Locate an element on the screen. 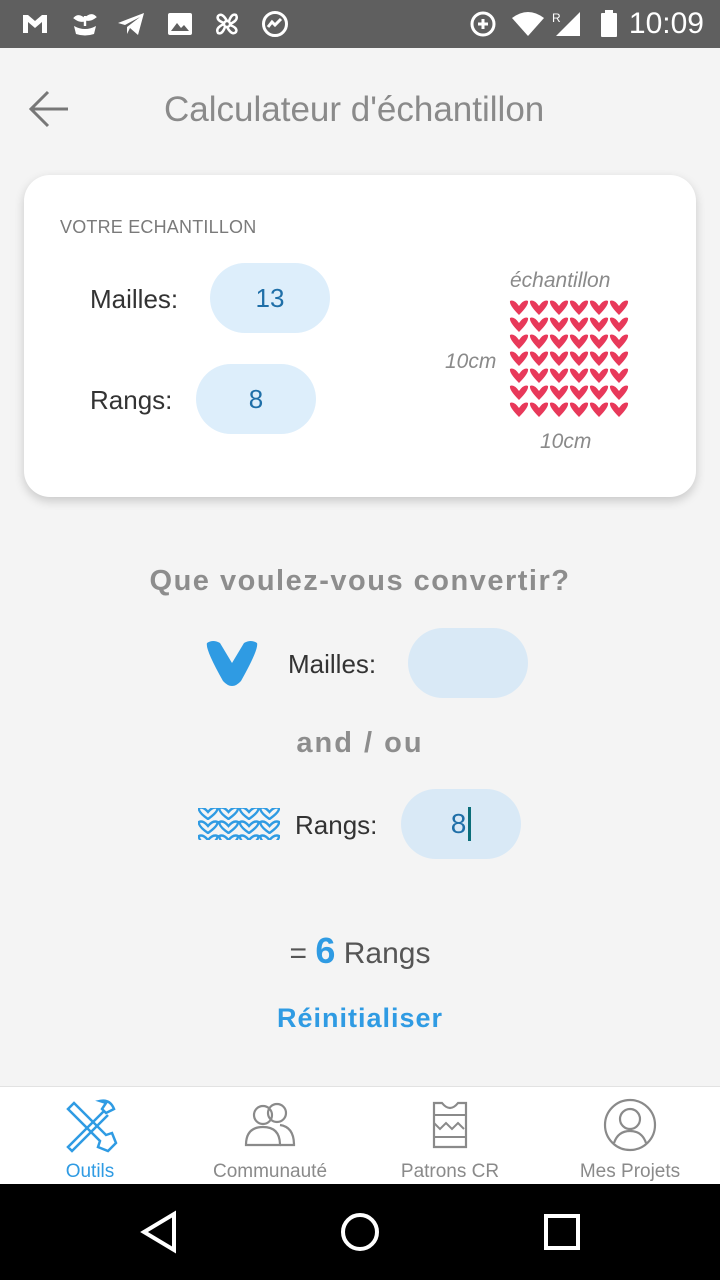  and-or-text: and / ou is located at coordinates (360, 743).